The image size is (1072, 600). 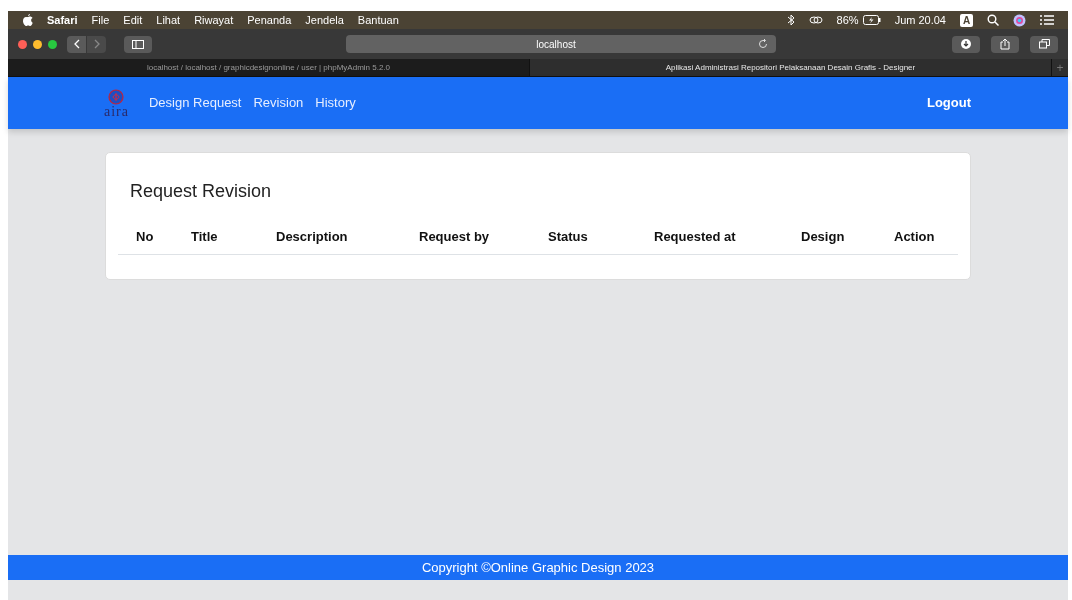 What do you see at coordinates (145, 237) in the screenshot?
I see `column-header: No` at bounding box center [145, 237].